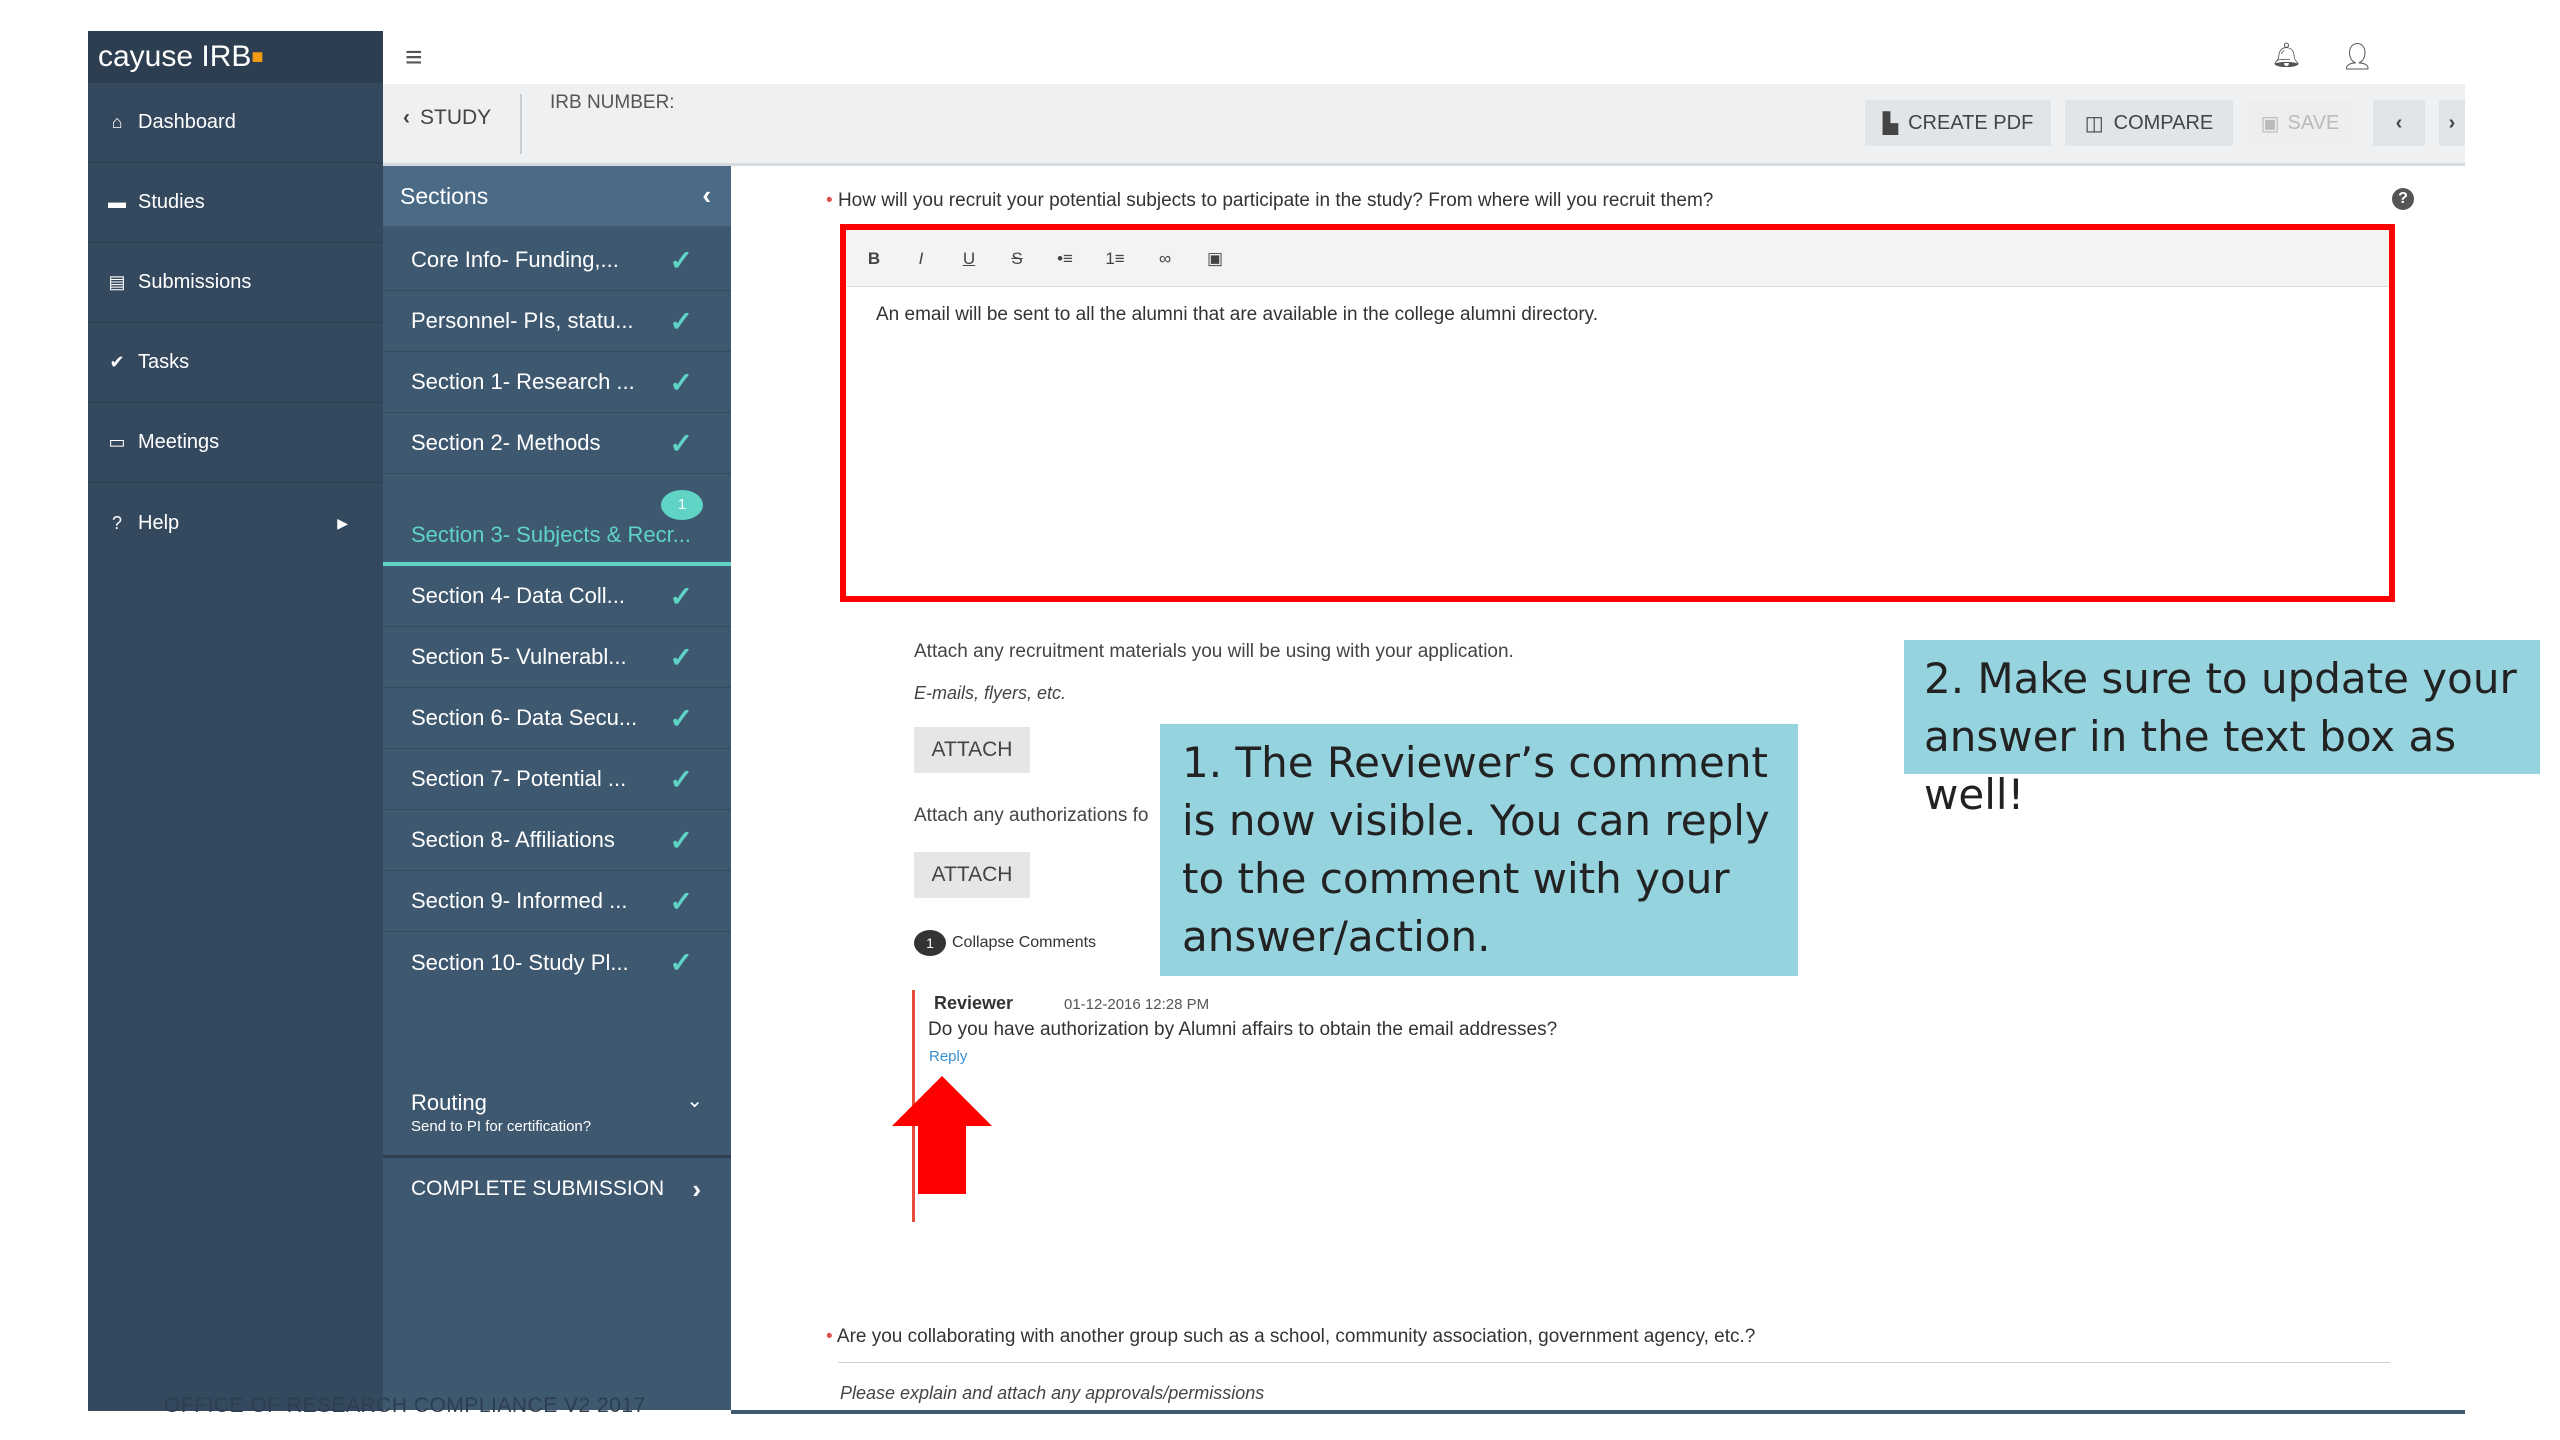  What do you see at coordinates (557, 718) in the screenshot?
I see `section-item: Section 6- Data Secu... ✓` at bounding box center [557, 718].